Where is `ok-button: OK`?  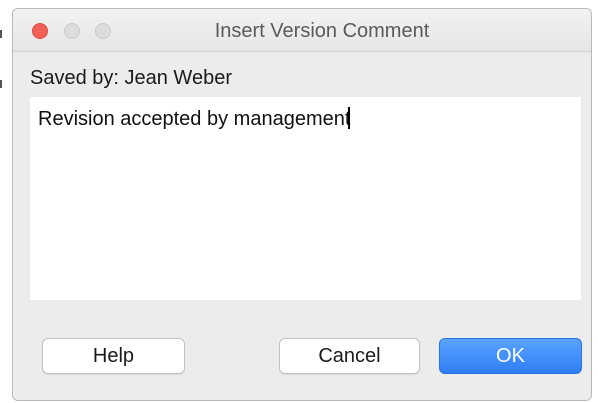
ok-button: OK is located at coordinates (510, 356).